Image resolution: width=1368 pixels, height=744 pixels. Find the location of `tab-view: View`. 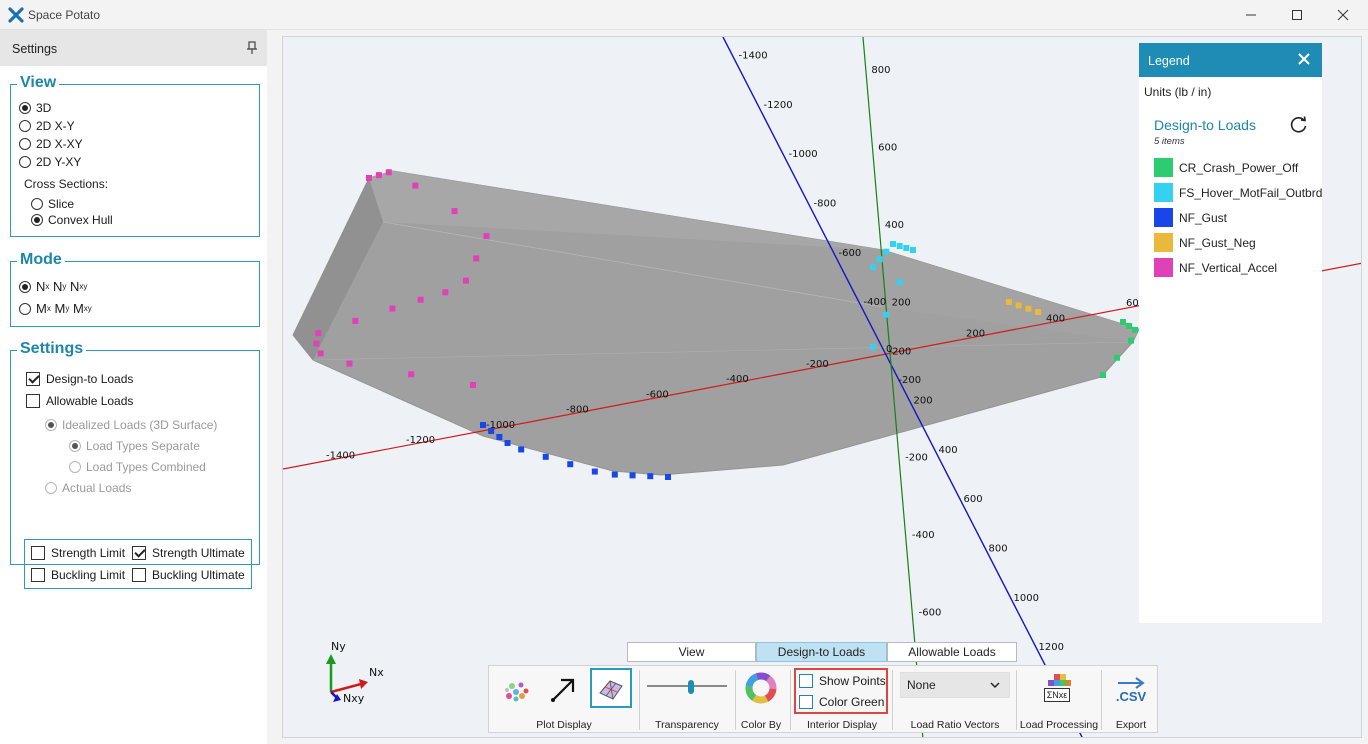

tab-view: View is located at coordinates (691, 652).